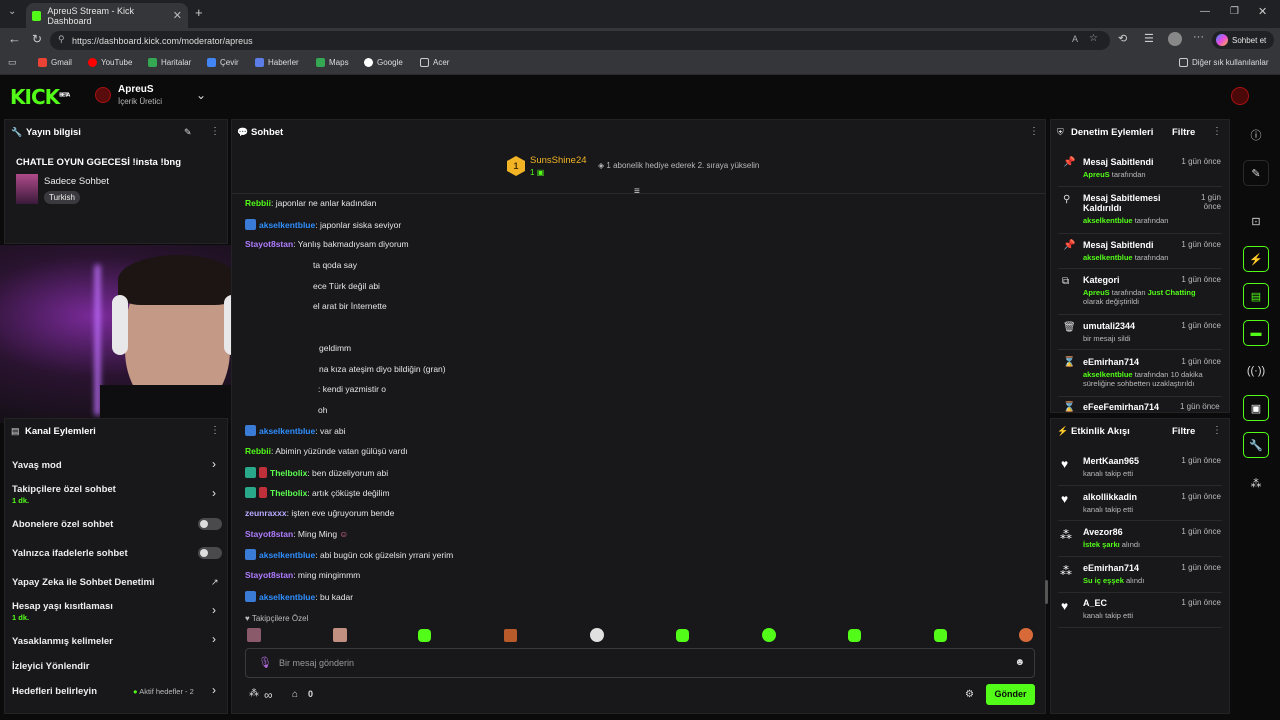 The width and height of the screenshot is (1280, 720). What do you see at coordinates (12, 62) in the screenshot?
I see `reading-view-icon: ▭` at bounding box center [12, 62].